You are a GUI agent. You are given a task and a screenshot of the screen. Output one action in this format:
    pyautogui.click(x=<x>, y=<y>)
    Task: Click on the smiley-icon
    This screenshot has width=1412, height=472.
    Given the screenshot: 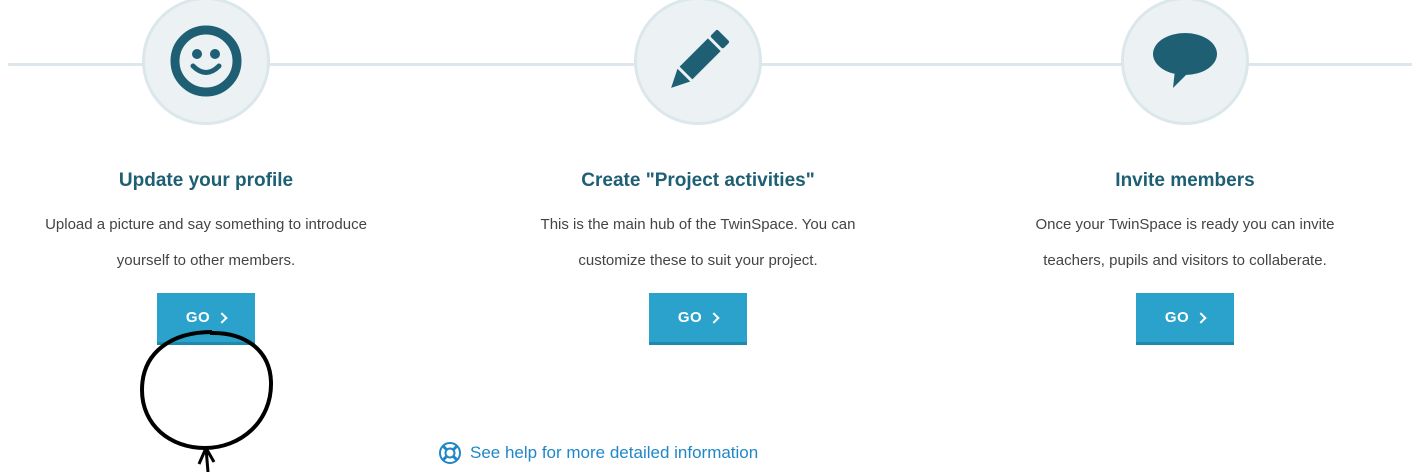 What is the action you would take?
    pyautogui.click(x=206, y=61)
    